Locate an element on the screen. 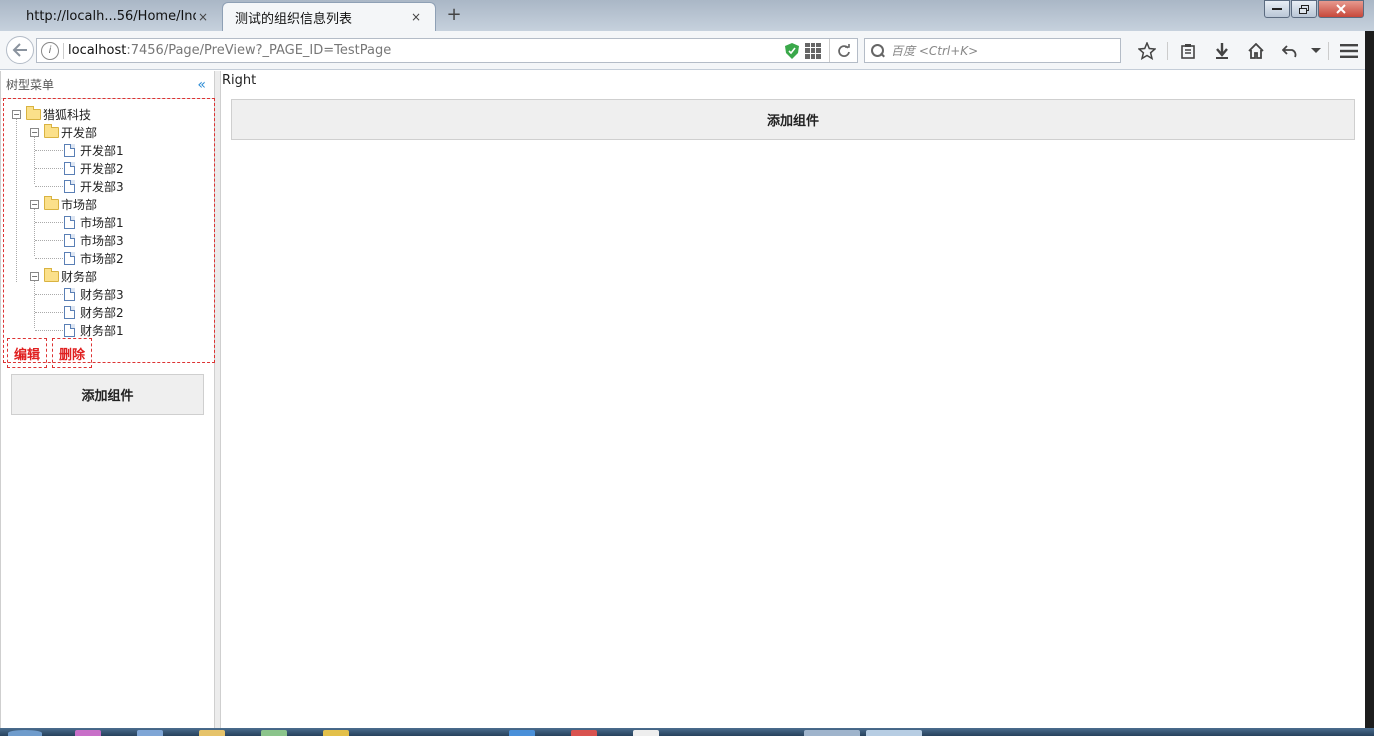  window-close-button is located at coordinates (1341, 9).